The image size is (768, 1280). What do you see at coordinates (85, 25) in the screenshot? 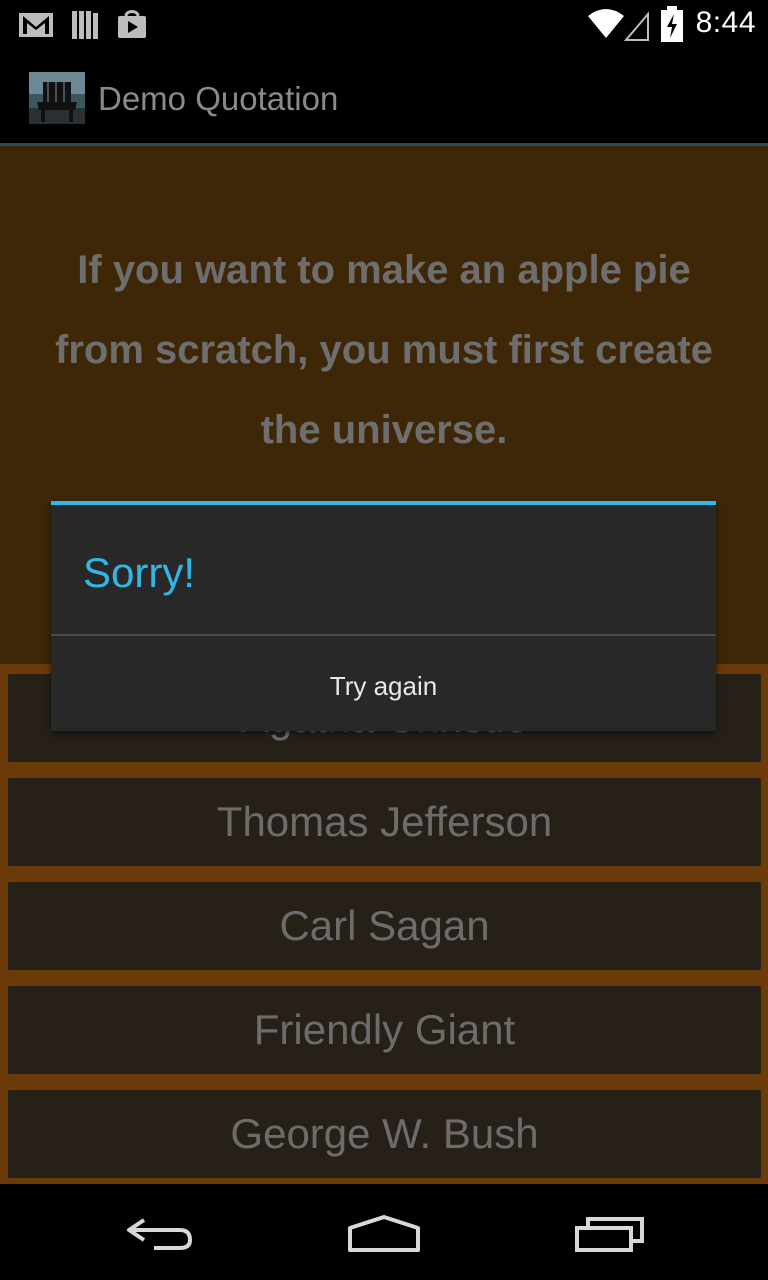
I see `library-icon` at bounding box center [85, 25].